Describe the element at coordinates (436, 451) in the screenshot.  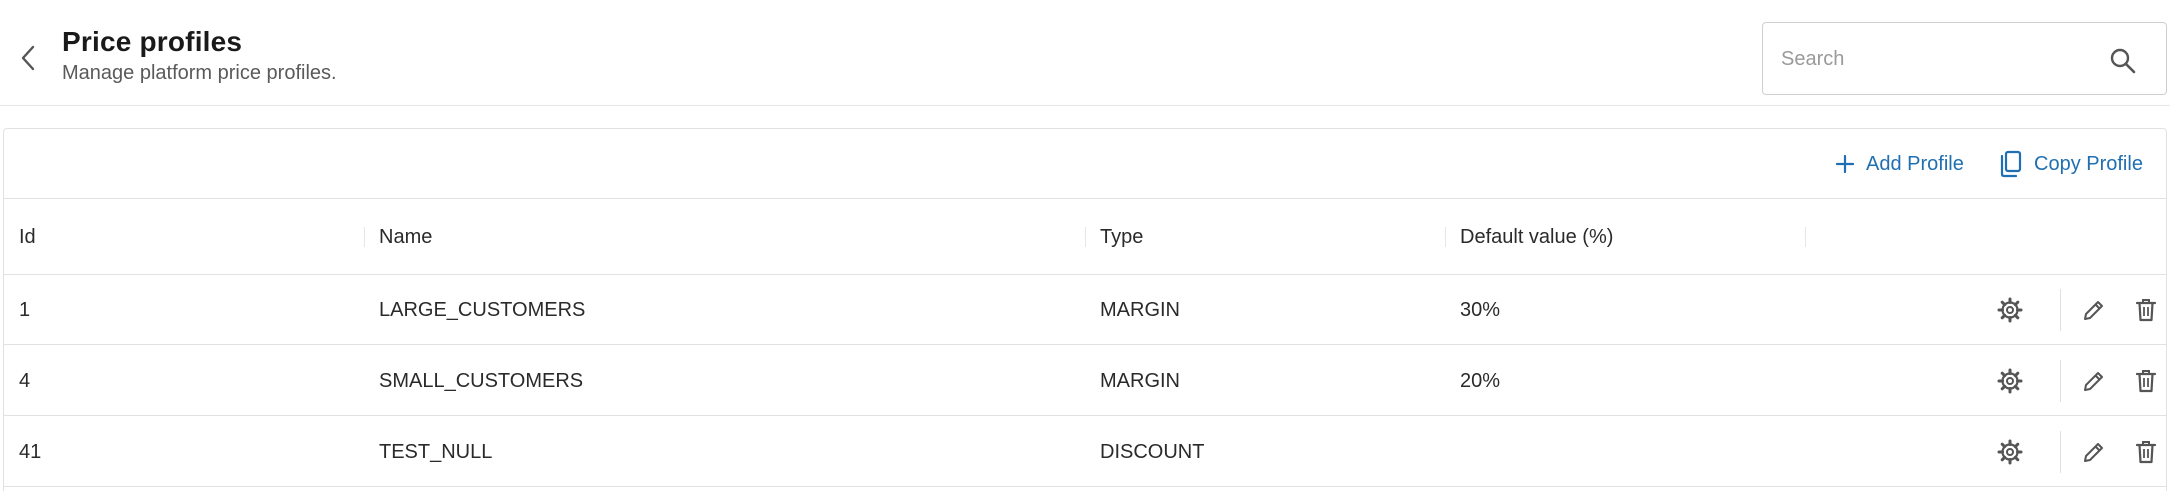
I see `cell-name: TEST_NULL` at that location.